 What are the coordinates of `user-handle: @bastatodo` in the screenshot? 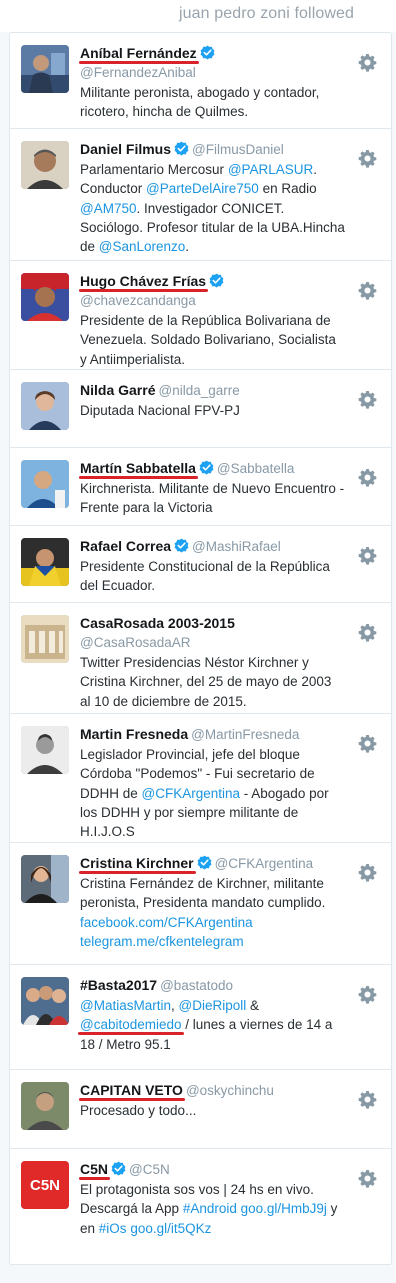 It's located at (196, 985).